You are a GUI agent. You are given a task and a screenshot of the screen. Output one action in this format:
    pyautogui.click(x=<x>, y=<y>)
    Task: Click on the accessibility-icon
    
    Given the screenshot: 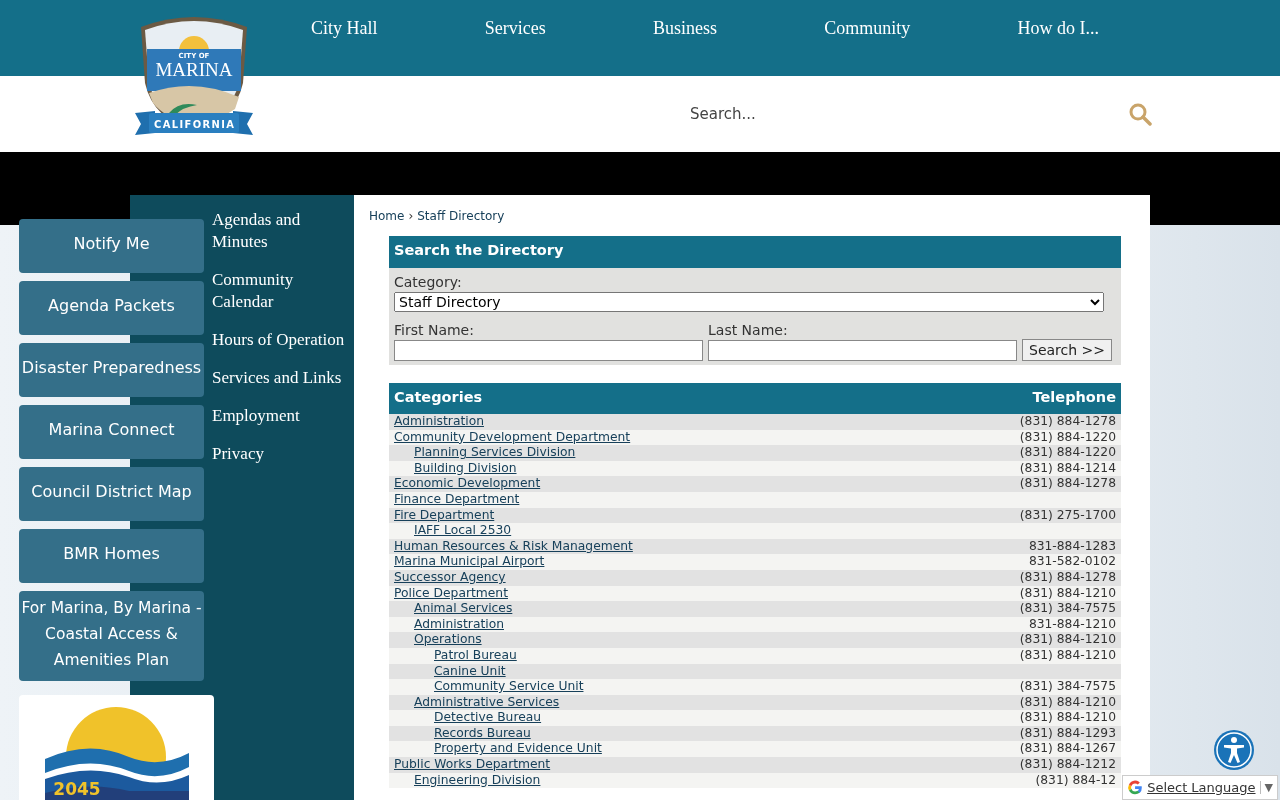 What is the action you would take?
    pyautogui.click(x=1234, y=750)
    